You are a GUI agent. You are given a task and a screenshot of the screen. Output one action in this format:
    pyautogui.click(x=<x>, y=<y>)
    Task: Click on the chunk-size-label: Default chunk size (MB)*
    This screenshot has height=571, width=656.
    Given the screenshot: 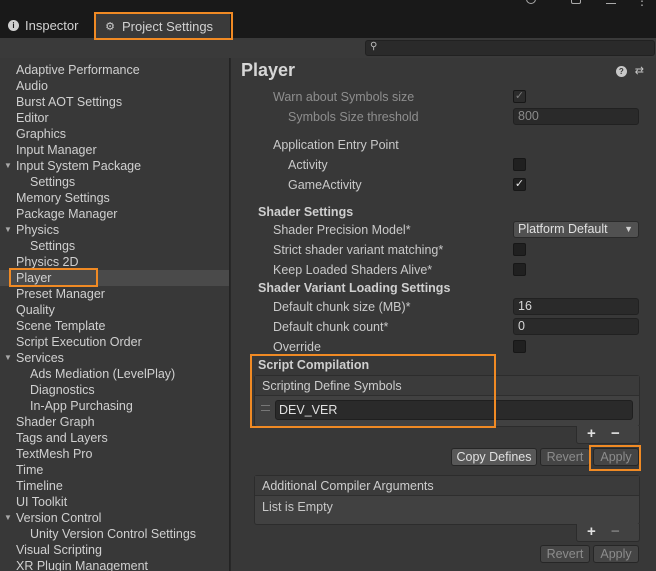 What is the action you would take?
    pyautogui.click(x=342, y=307)
    